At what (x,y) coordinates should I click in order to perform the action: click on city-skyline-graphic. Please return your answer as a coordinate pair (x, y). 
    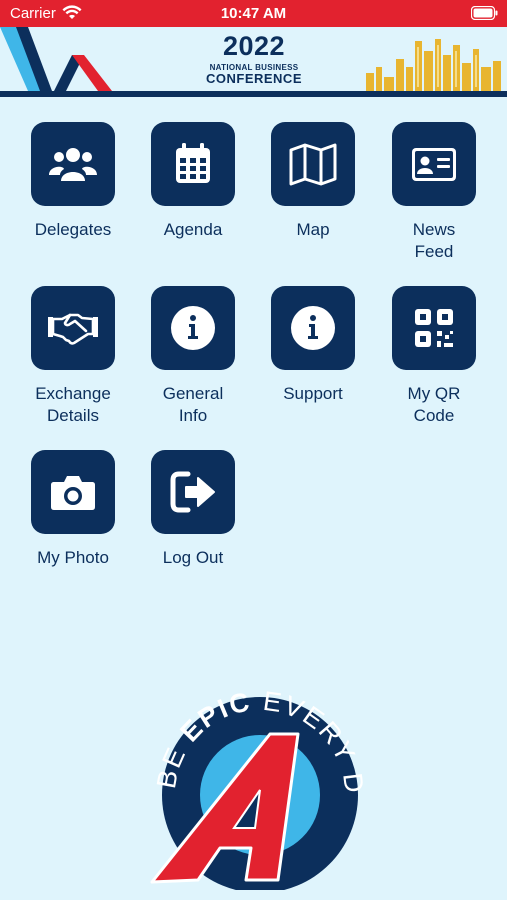
    Looking at the image, I should click on (433, 65).